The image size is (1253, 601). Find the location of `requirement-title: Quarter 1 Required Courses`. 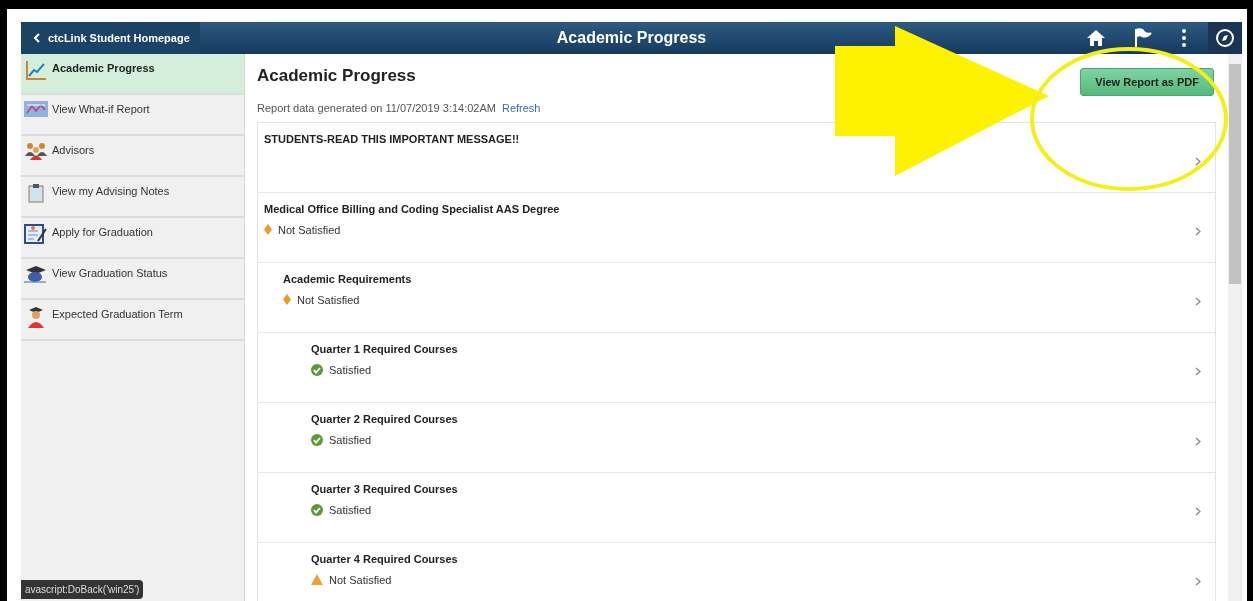

requirement-title: Quarter 1 Required Courses is located at coordinates (385, 349).